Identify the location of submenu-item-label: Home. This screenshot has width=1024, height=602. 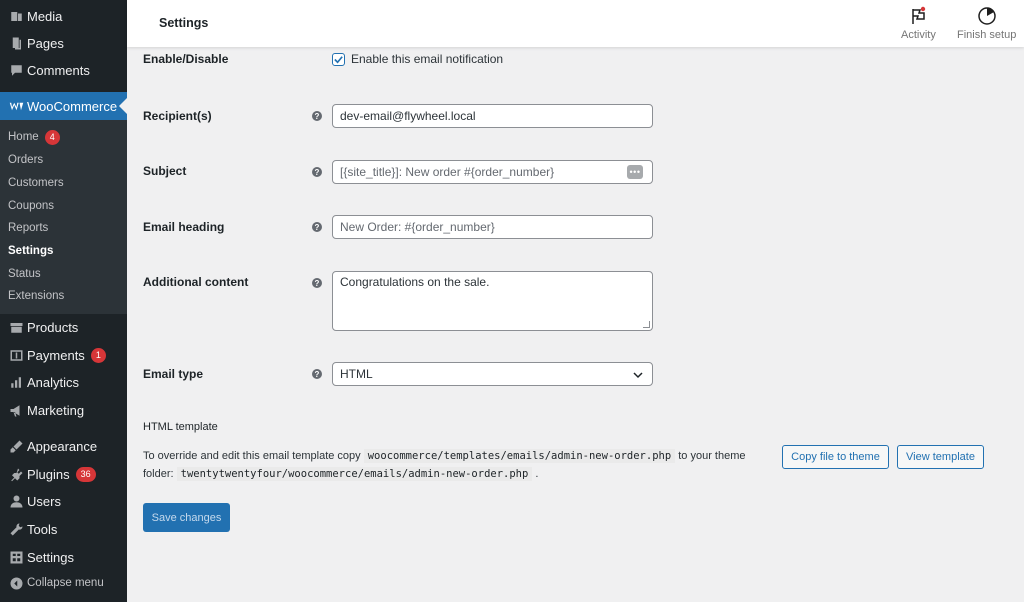
(23, 137).